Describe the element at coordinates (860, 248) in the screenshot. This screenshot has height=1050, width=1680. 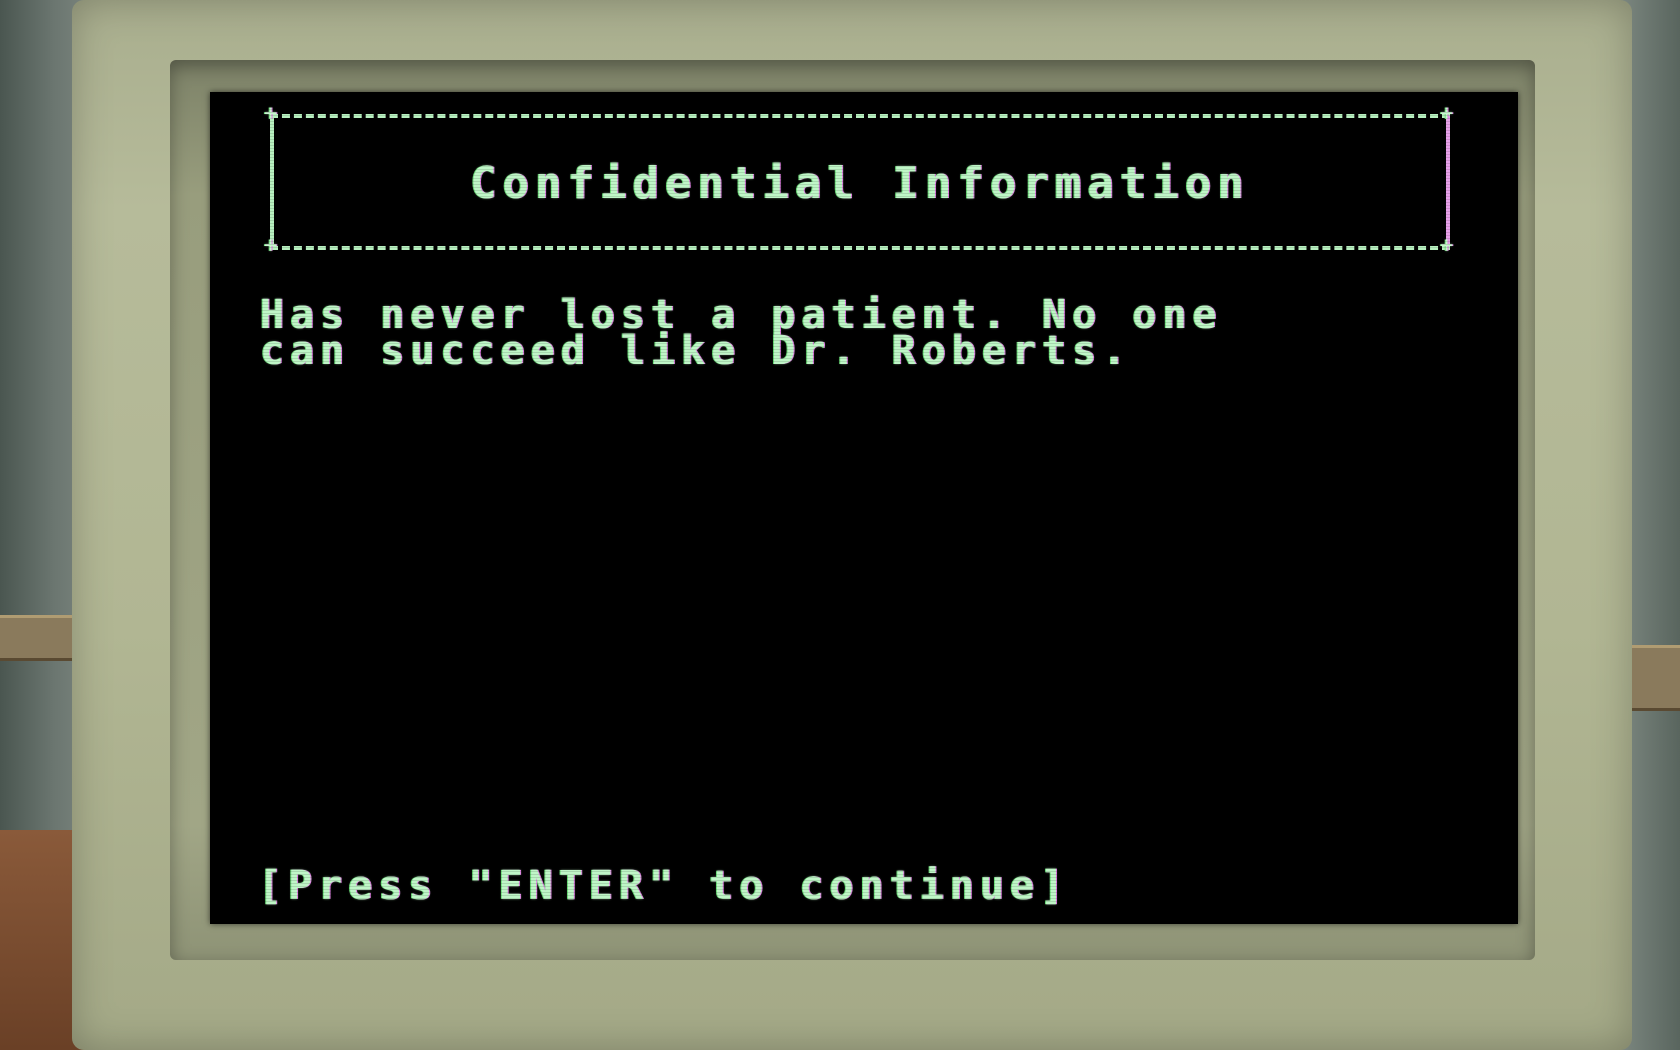
I see `header-border-bottom` at that location.